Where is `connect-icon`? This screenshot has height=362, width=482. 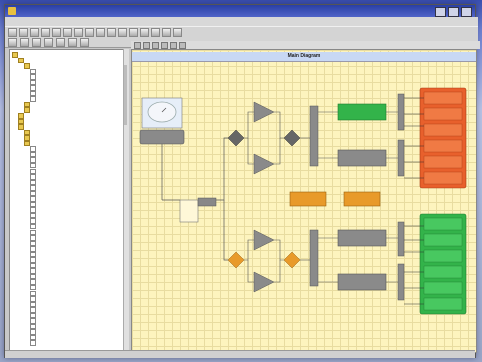 connect-icon is located at coordinates (144, 32).